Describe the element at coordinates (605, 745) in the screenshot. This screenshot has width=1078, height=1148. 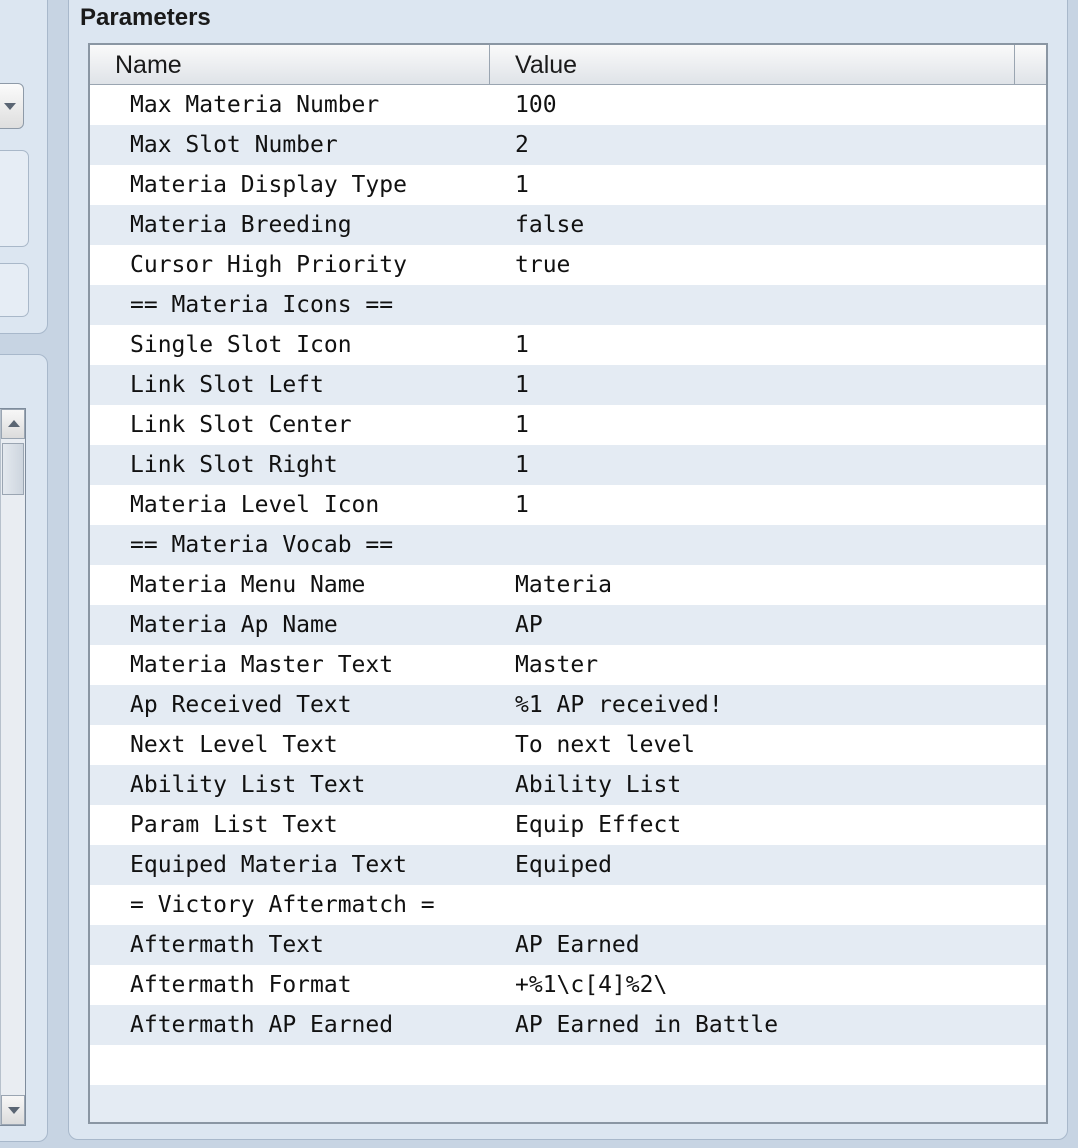
I see `row-value-cell: To next level` at that location.